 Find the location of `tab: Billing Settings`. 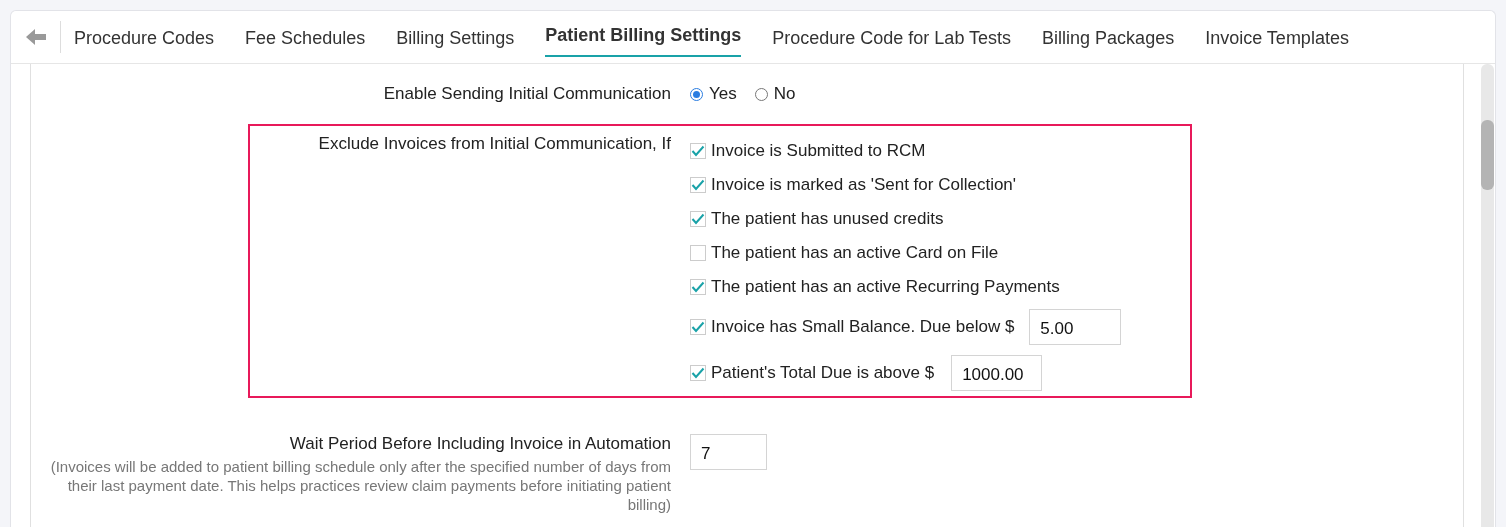

tab: Billing Settings is located at coordinates (455, 37).